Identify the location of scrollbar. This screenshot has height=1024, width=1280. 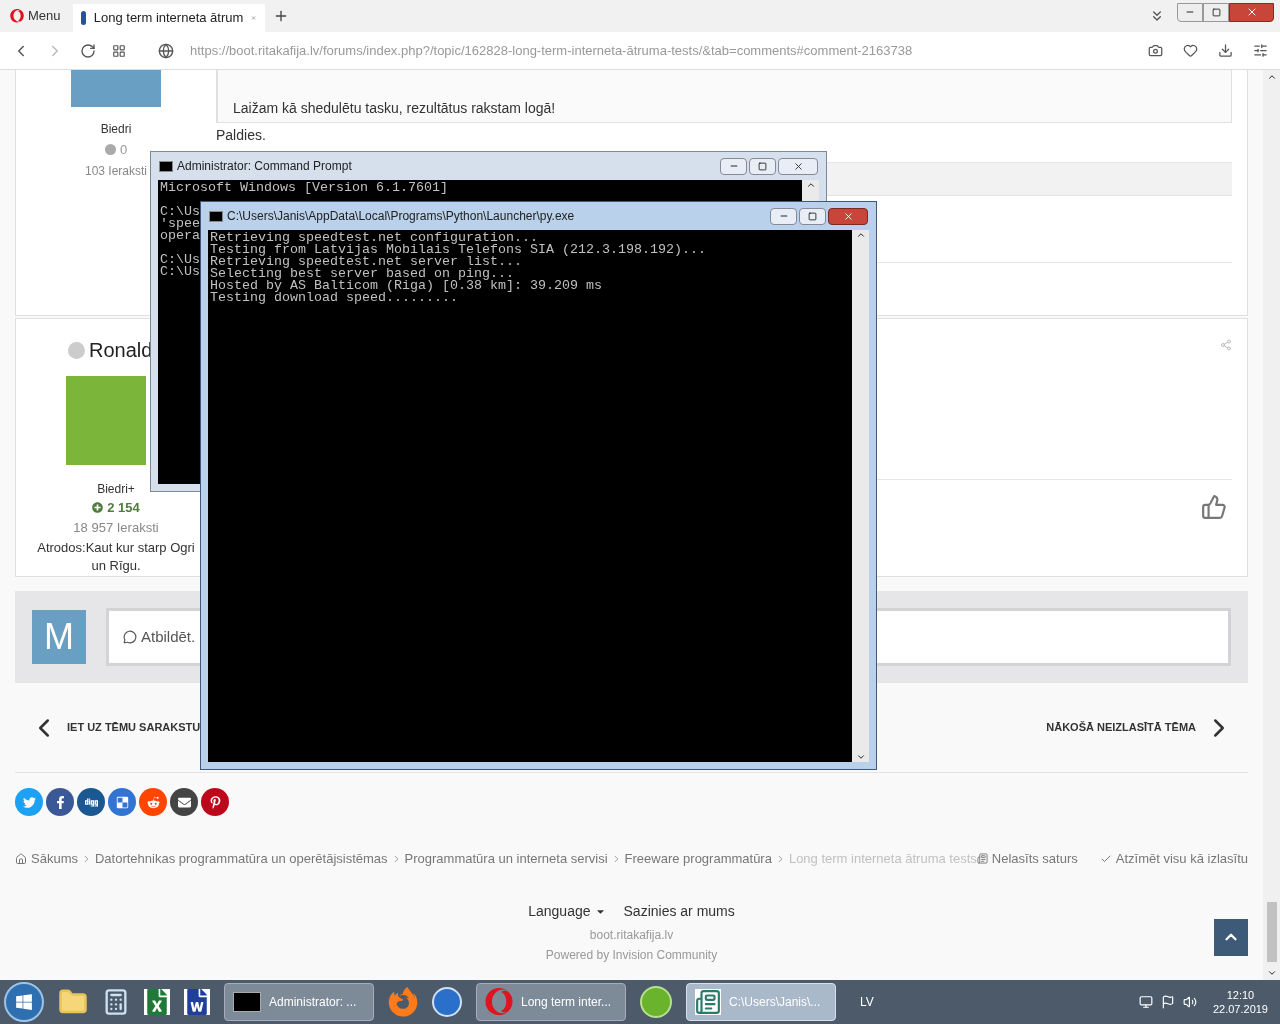
(860, 496).